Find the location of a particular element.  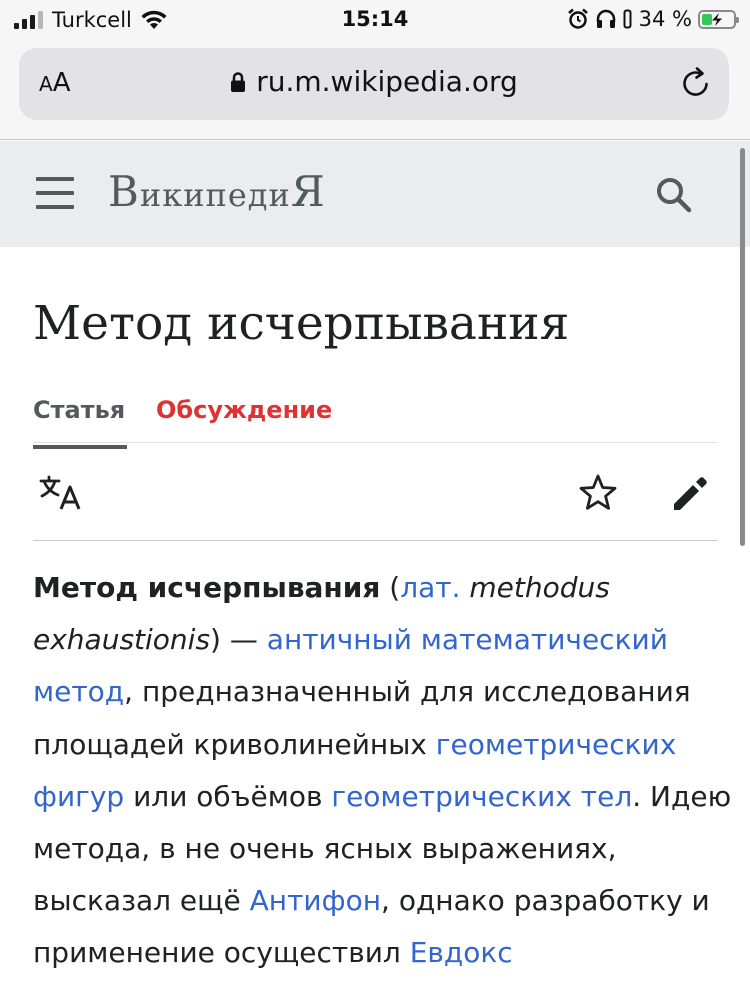

url-display: ru.m.wikipedia.org is located at coordinates (374, 81).